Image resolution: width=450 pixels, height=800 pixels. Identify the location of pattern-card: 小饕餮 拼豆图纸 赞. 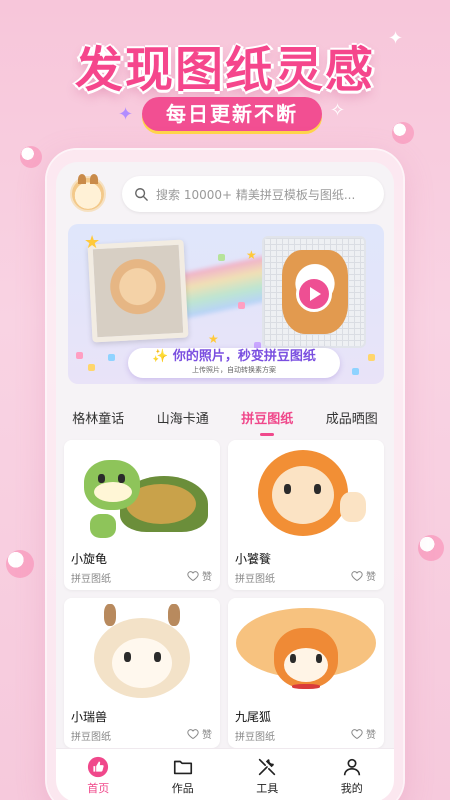
(306, 515).